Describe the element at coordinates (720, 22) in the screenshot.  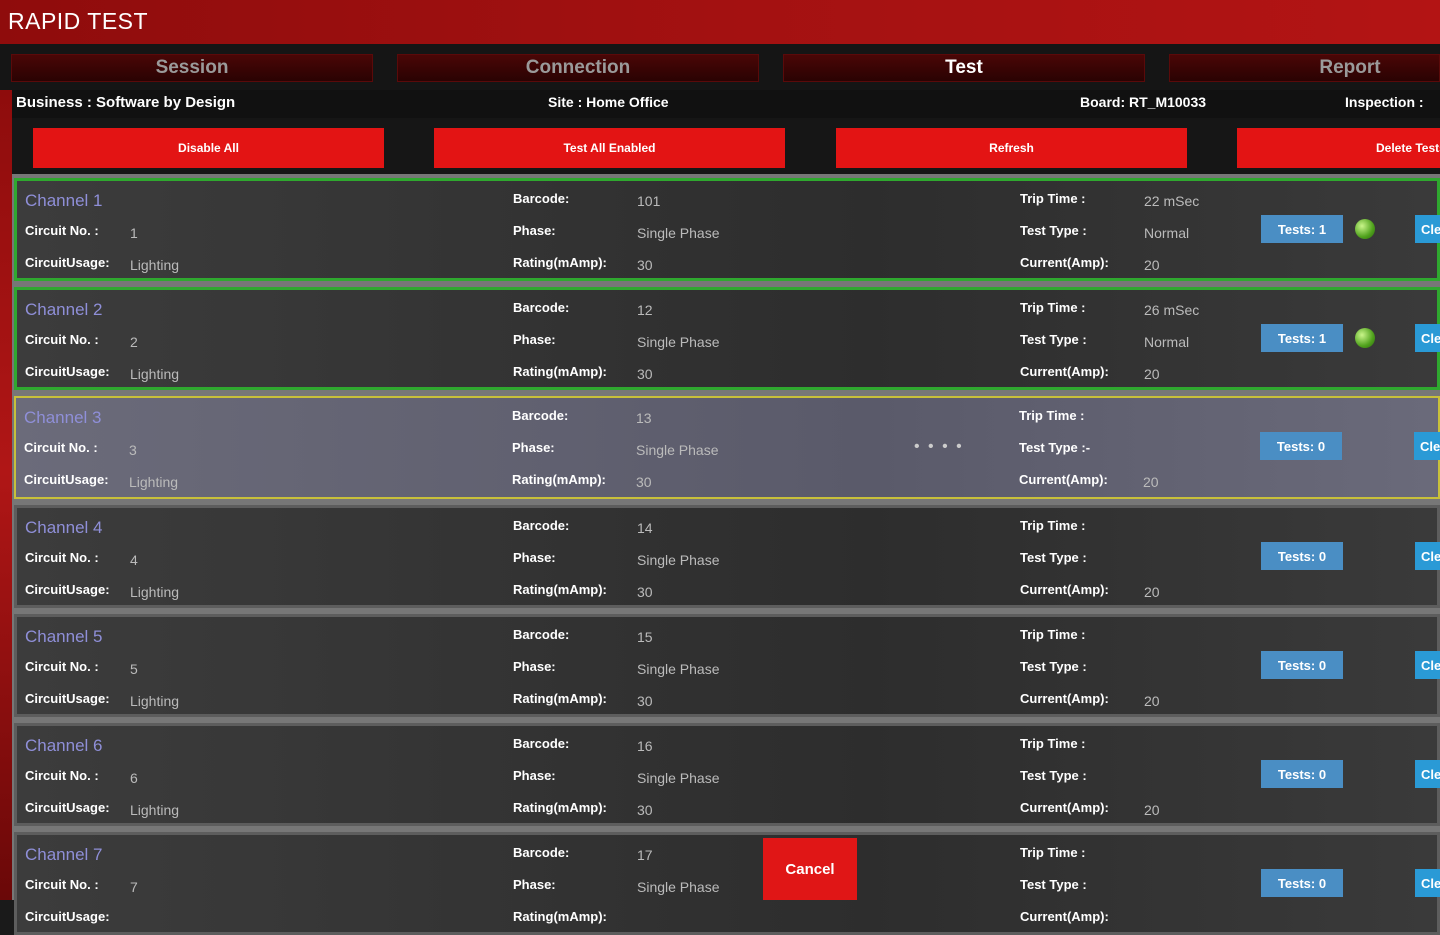
I see `title-bar: RAPID TEST` at that location.